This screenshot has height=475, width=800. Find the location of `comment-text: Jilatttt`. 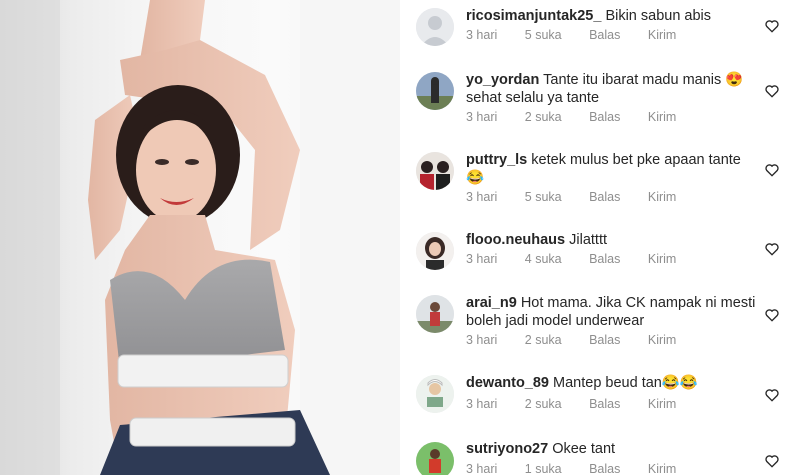

comment-text: Jilatttt is located at coordinates (588, 240).